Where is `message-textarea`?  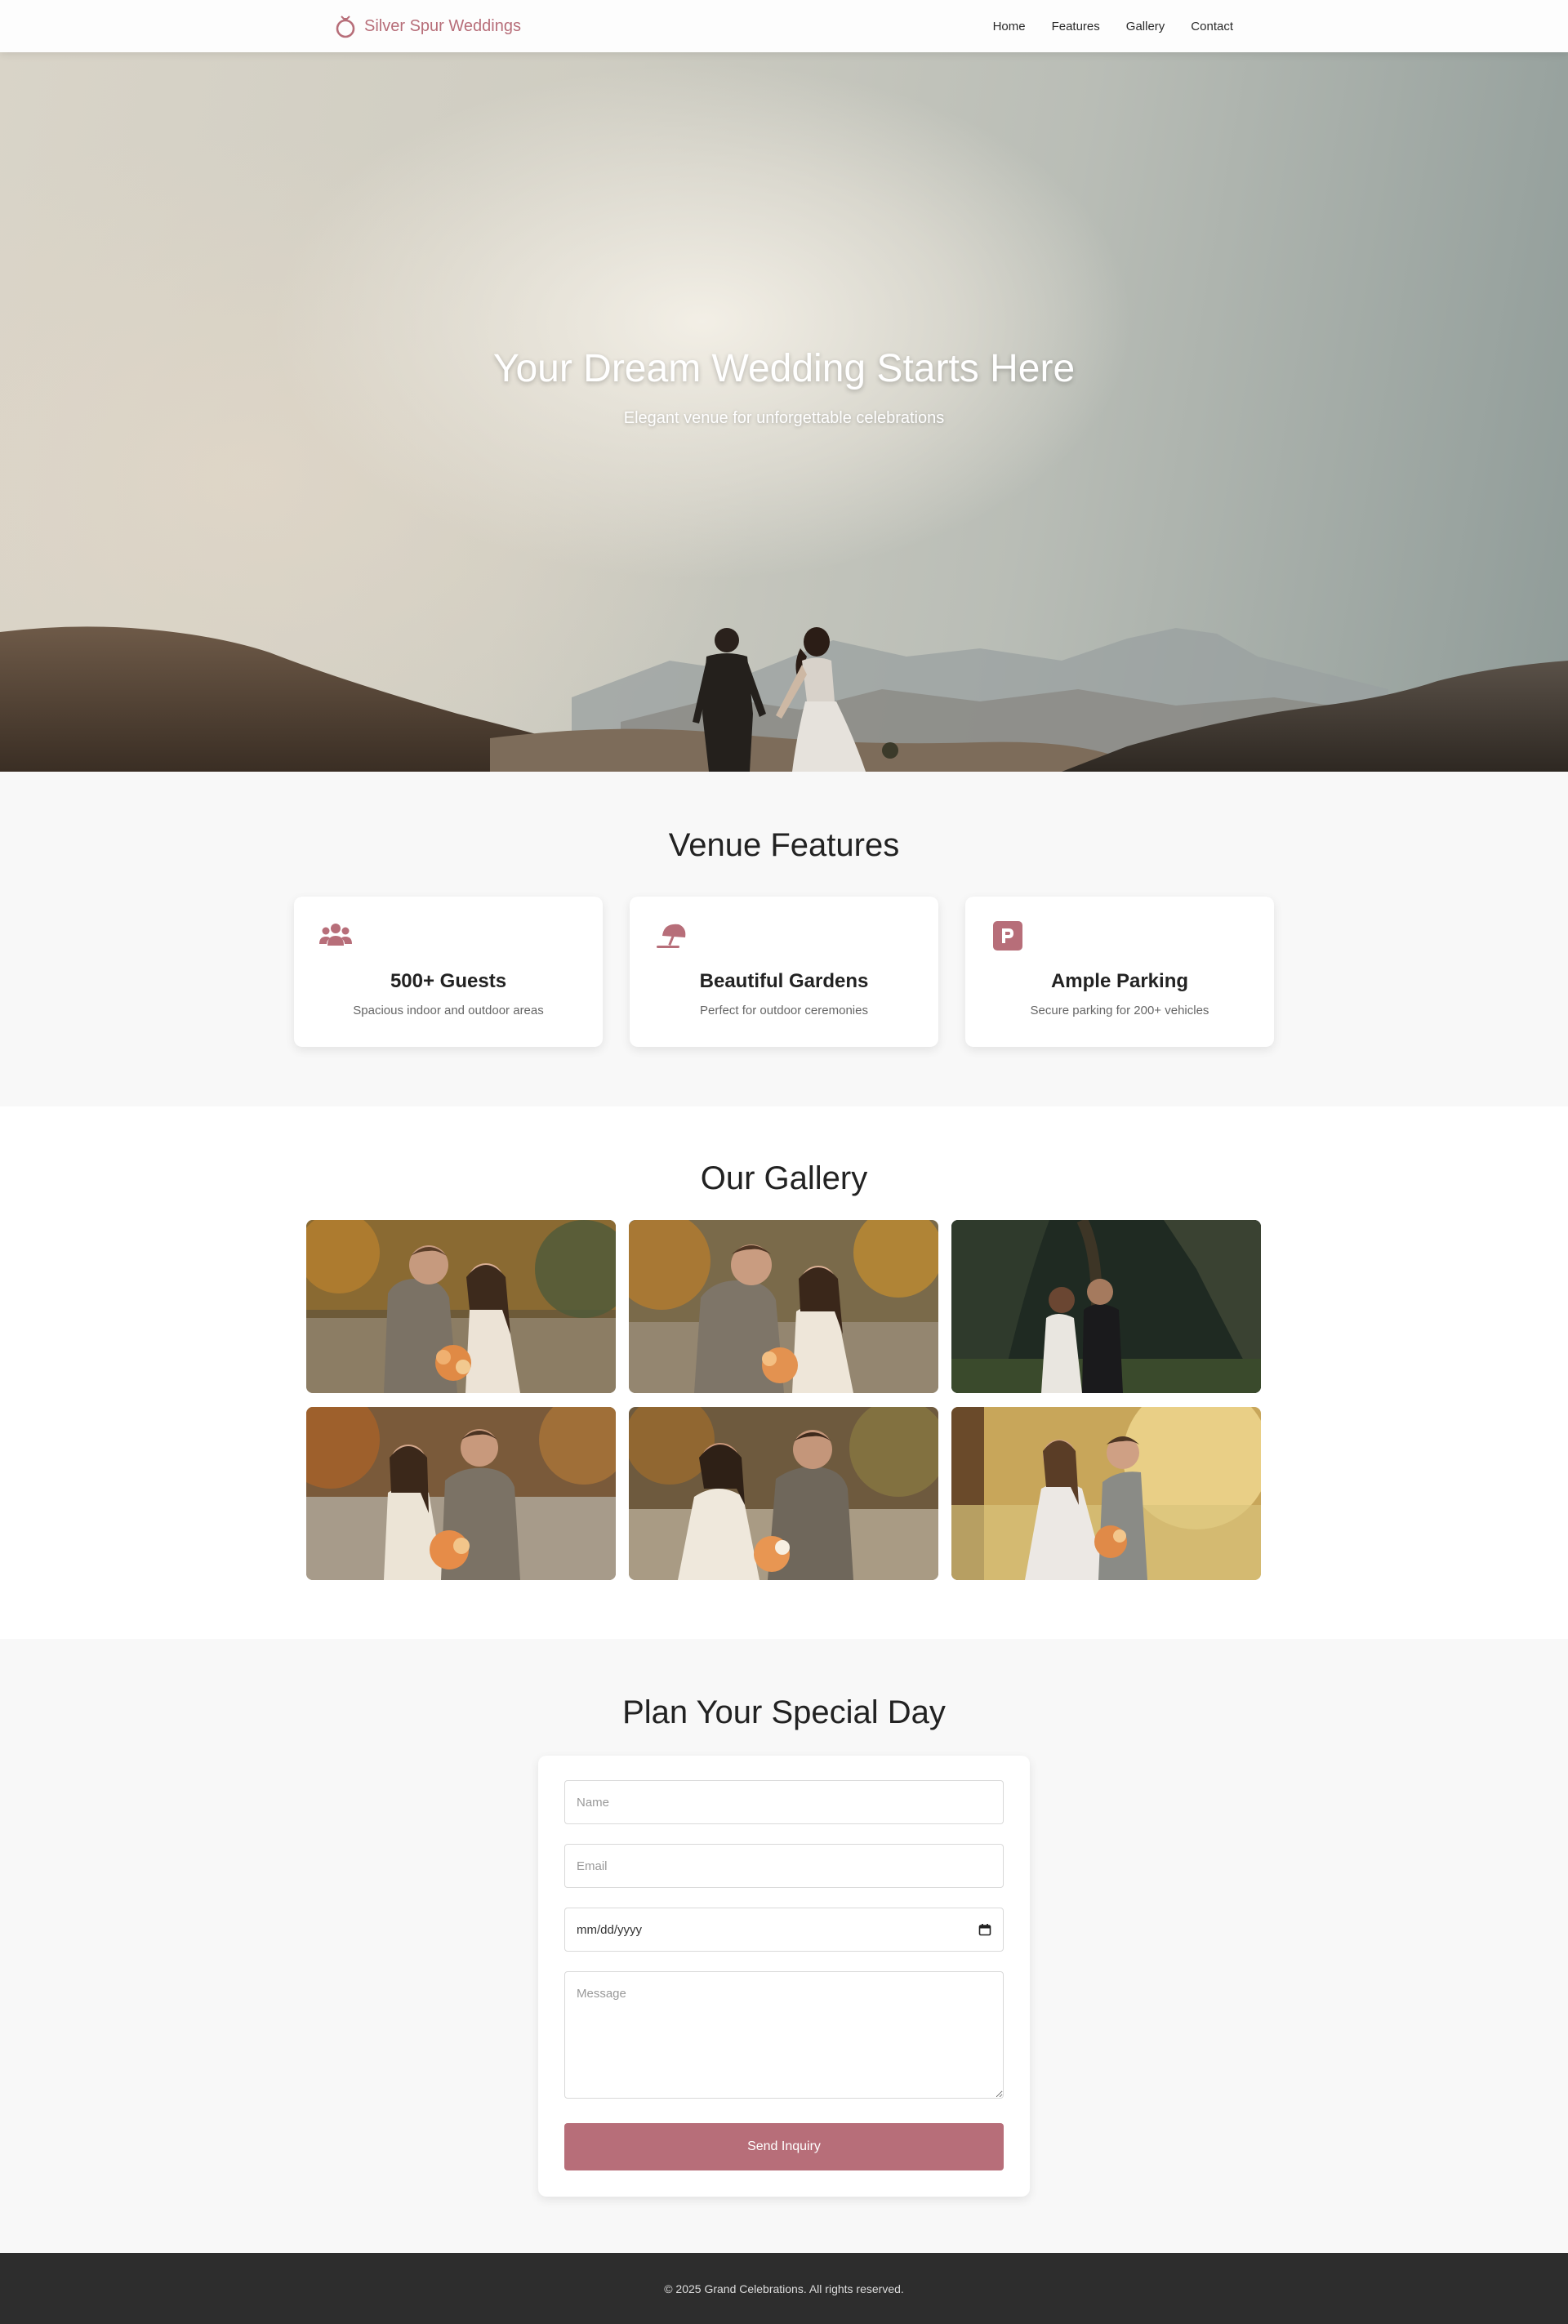 message-textarea is located at coordinates (784, 2035).